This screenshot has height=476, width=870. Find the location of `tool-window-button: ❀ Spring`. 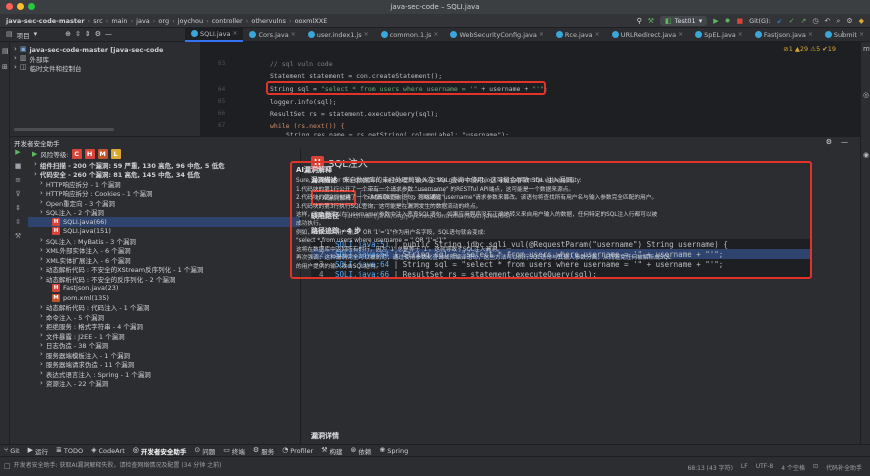

tool-window-button: ❀ Spring is located at coordinates (393, 451).